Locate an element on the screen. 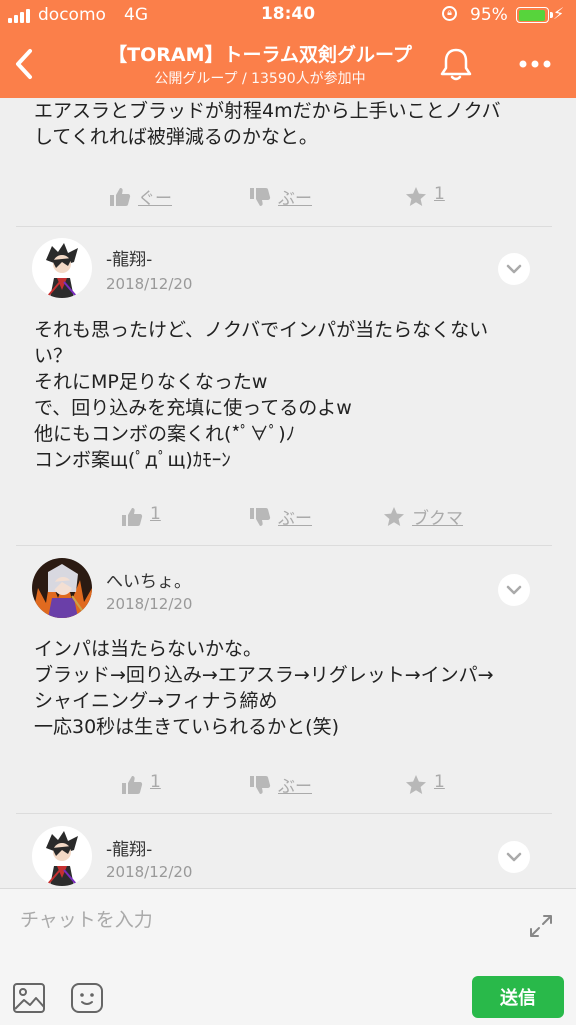 Image resolution: width=576 pixels, height=1025 pixels. image-icon is located at coordinates (29, 998).